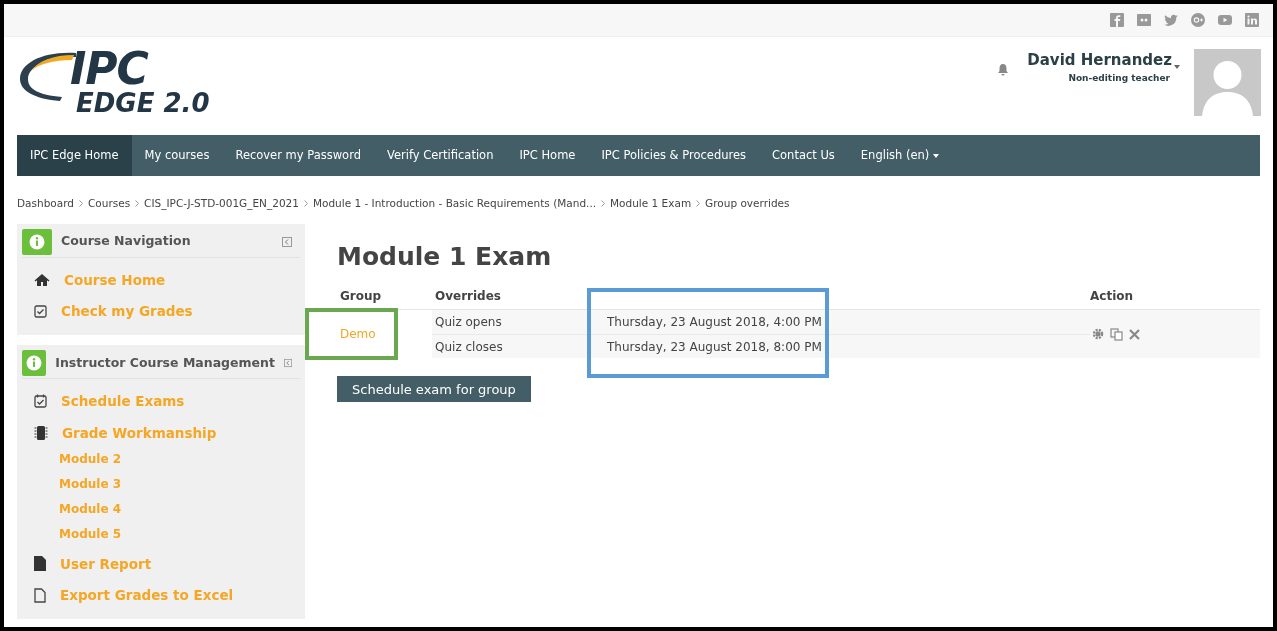  I want to click on logo: IPC EDGE 2.0, so click(128, 82).